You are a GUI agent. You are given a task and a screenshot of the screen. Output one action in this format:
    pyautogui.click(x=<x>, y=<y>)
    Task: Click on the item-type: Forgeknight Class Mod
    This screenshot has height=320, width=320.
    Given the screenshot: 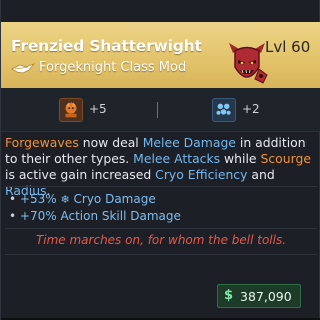 What is the action you would take?
    pyautogui.click(x=113, y=67)
    